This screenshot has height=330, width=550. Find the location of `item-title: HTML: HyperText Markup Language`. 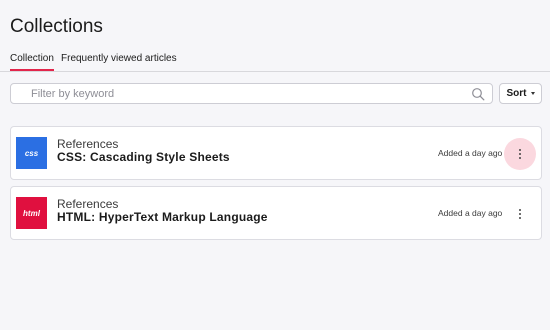

item-title: HTML: HyperText Markup Language is located at coordinates (162, 217).